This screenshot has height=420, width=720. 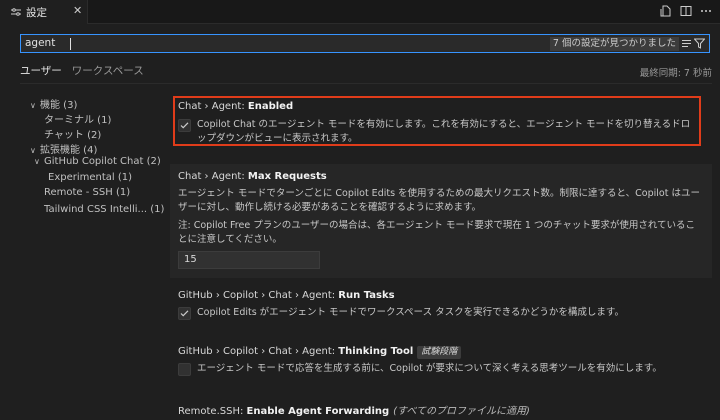 What do you see at coordinates (69, 150) in the screenshot?
I see `toc-item-label: 拡張機能 (4)` at bounding box center [69, 150].